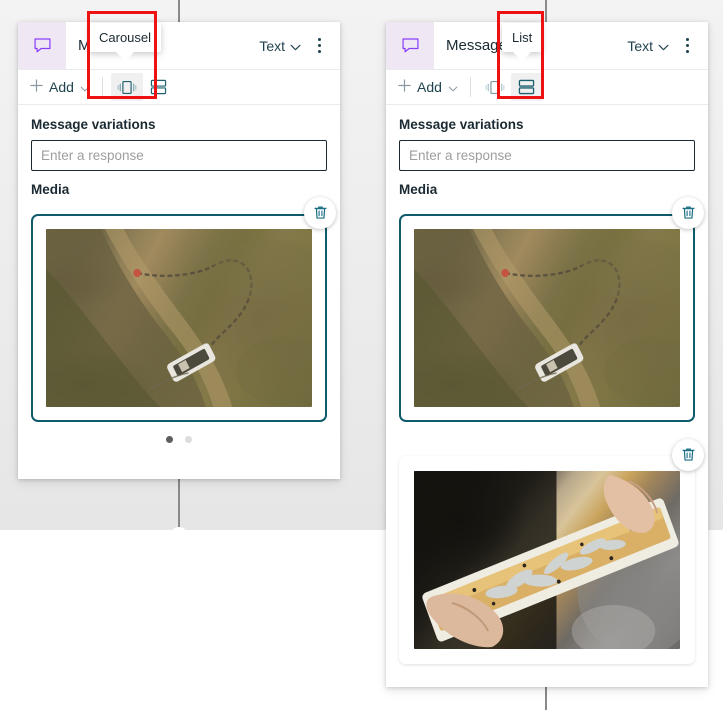 The image size is (723, 710). Describe the element at coordinates (546, 698) in the screenshot. I see `connector-line-below-list-node` at that location.